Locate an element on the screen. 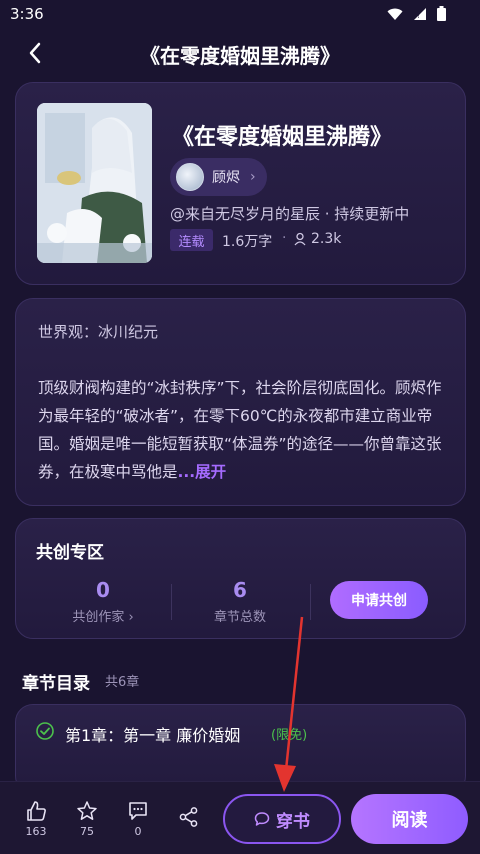  writers-count: 0 is located at coordinates (103, 590).